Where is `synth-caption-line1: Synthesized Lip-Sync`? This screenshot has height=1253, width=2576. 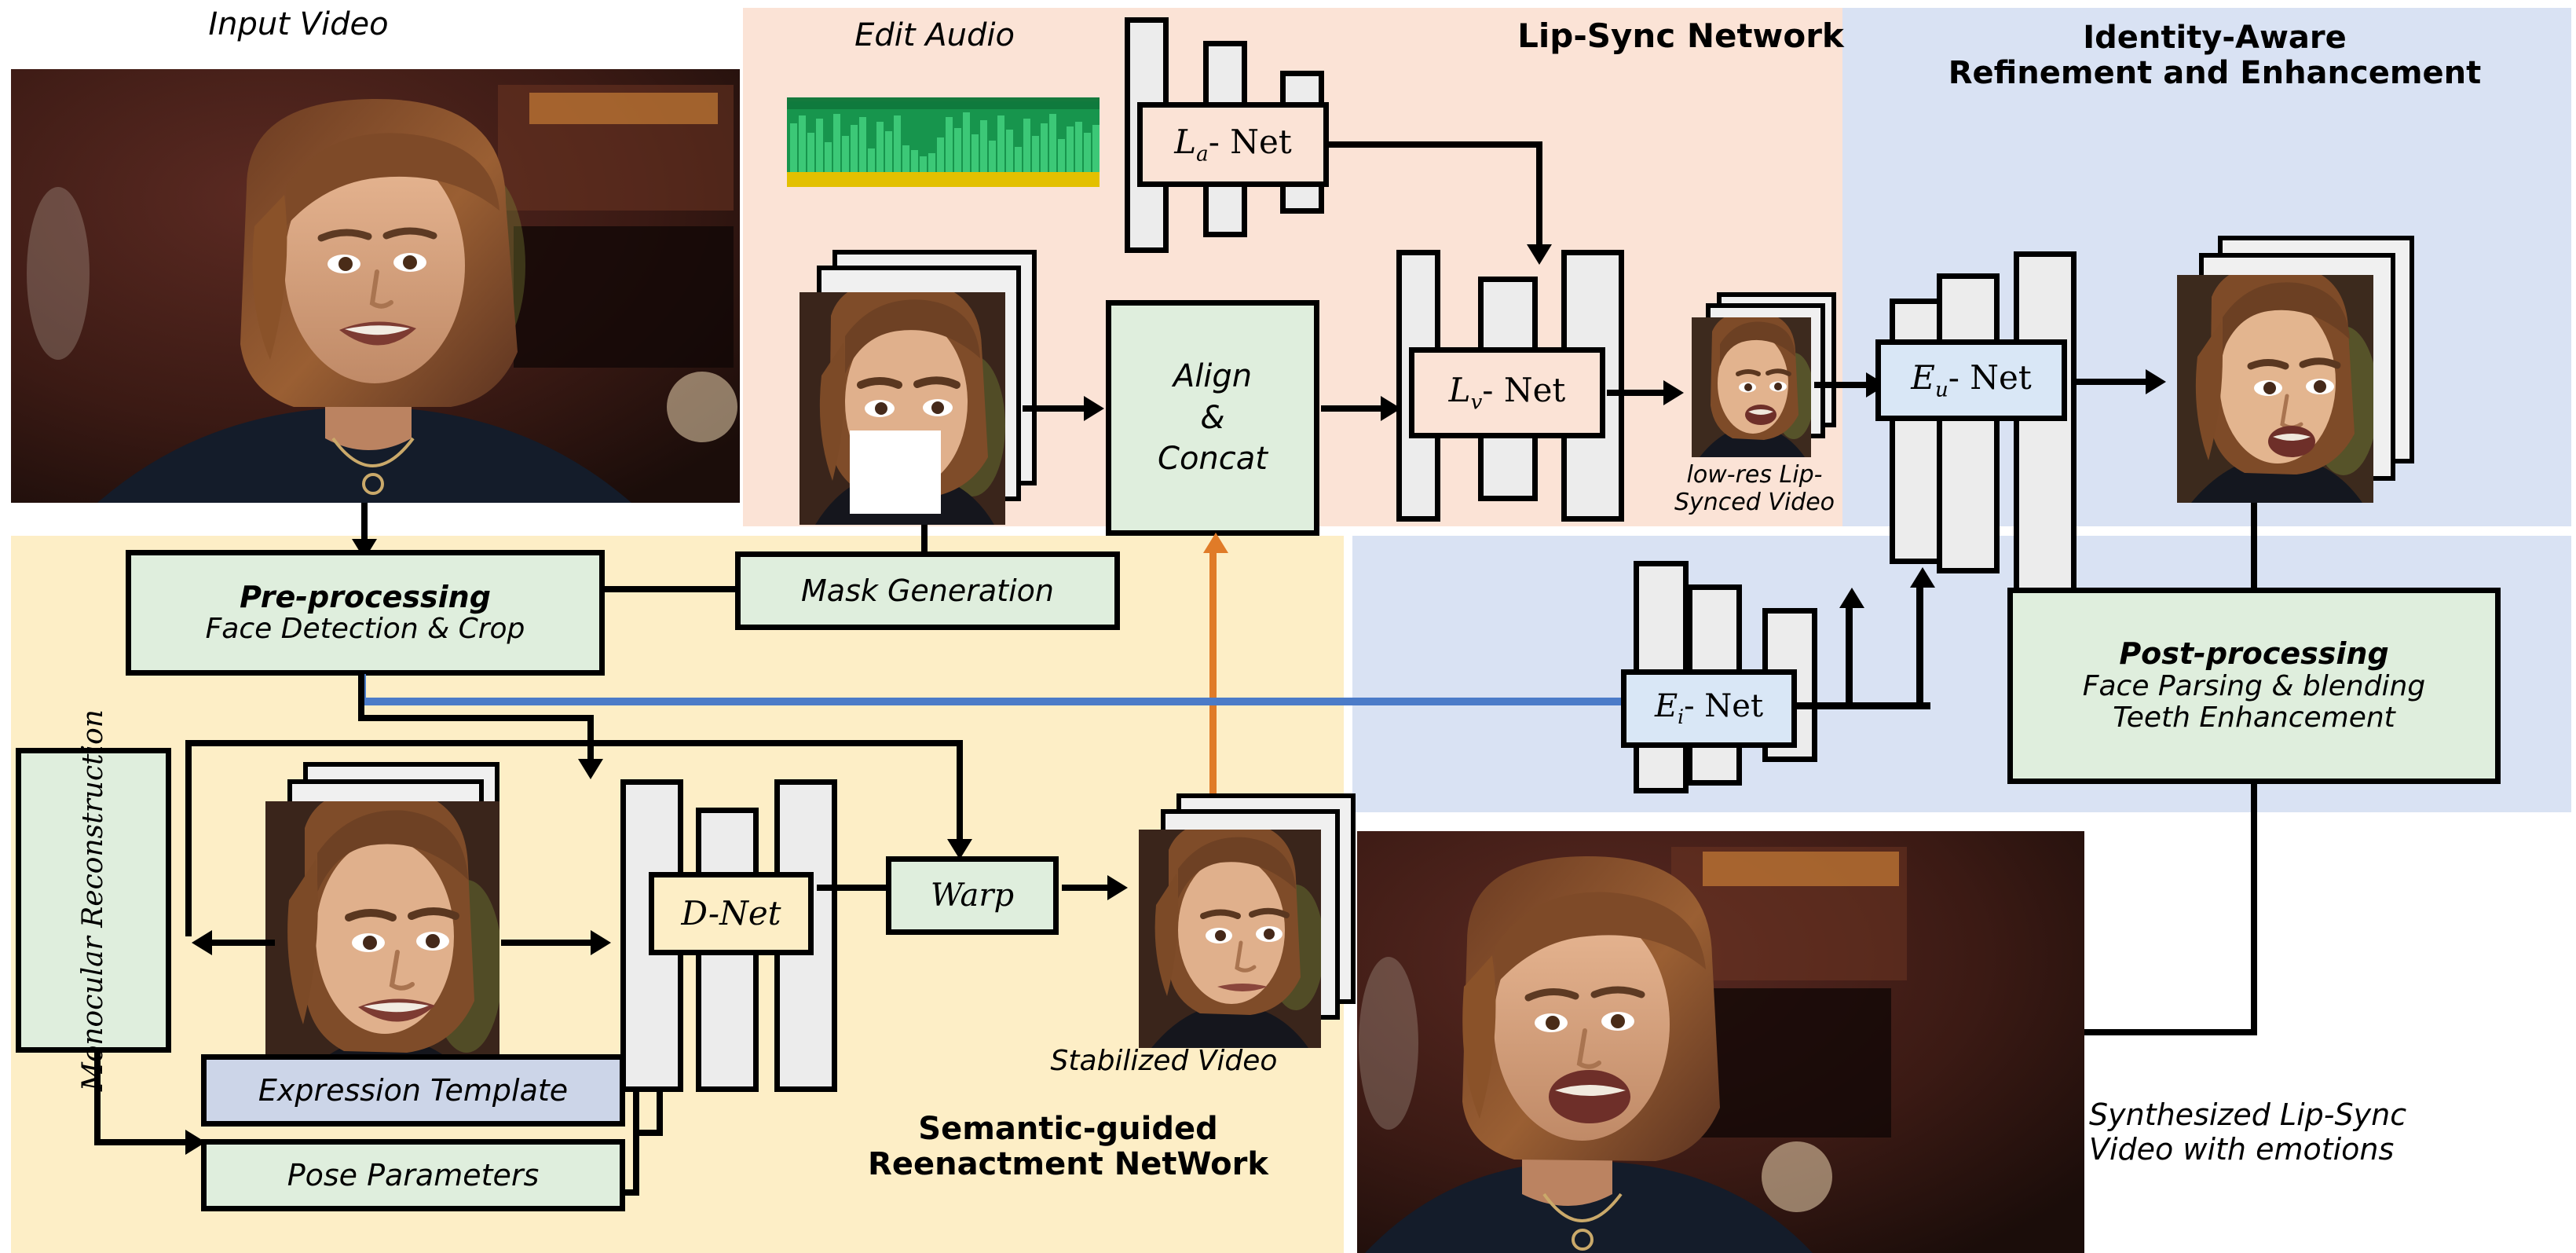
synth-caption-line1: Synthesized Lip-Sync is located at coordinates (2248, 1114).